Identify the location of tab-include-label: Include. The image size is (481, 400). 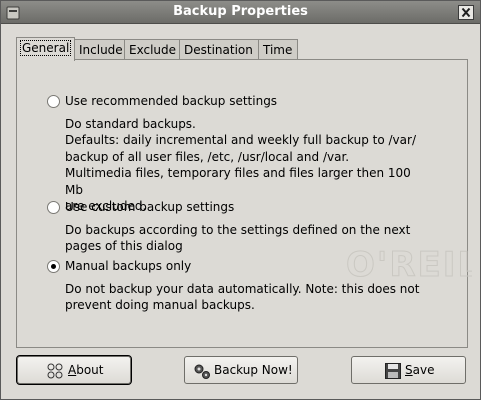
(101, 50).